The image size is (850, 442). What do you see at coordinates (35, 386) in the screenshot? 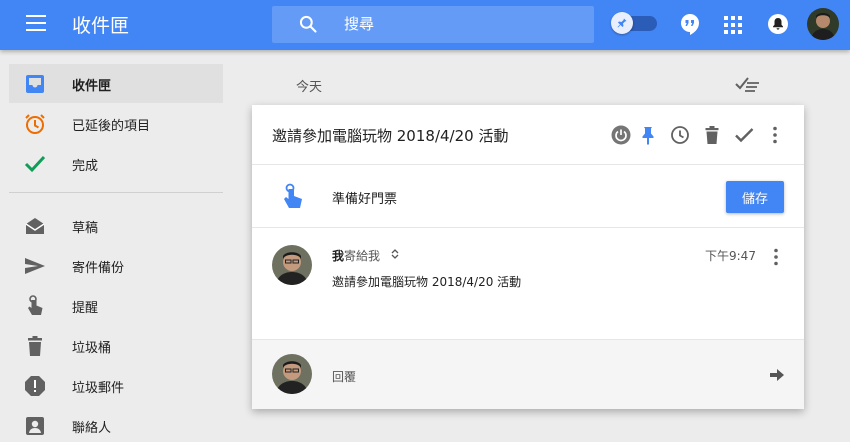
I see `spam-icon` at bounding box center [35, 386].